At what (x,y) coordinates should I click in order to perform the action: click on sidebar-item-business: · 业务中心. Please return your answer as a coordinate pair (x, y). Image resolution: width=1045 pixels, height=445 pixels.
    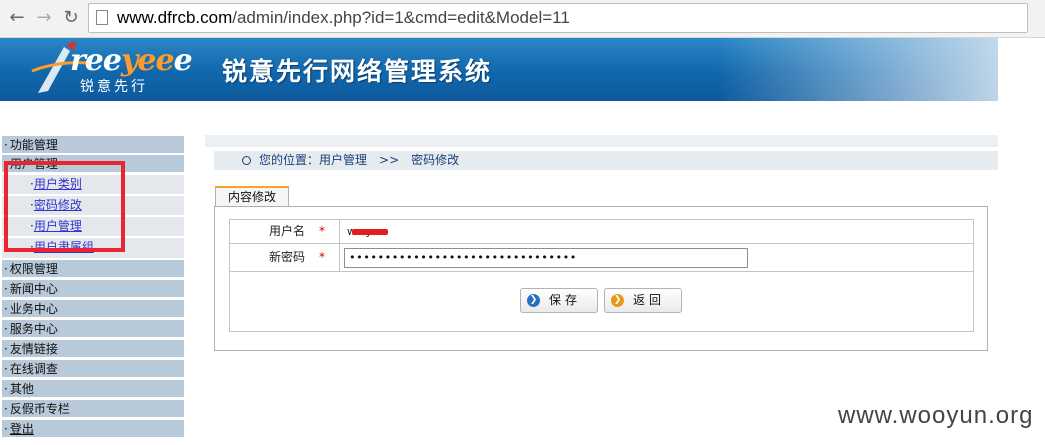
    Looking at the image, I should click on (93, 309).